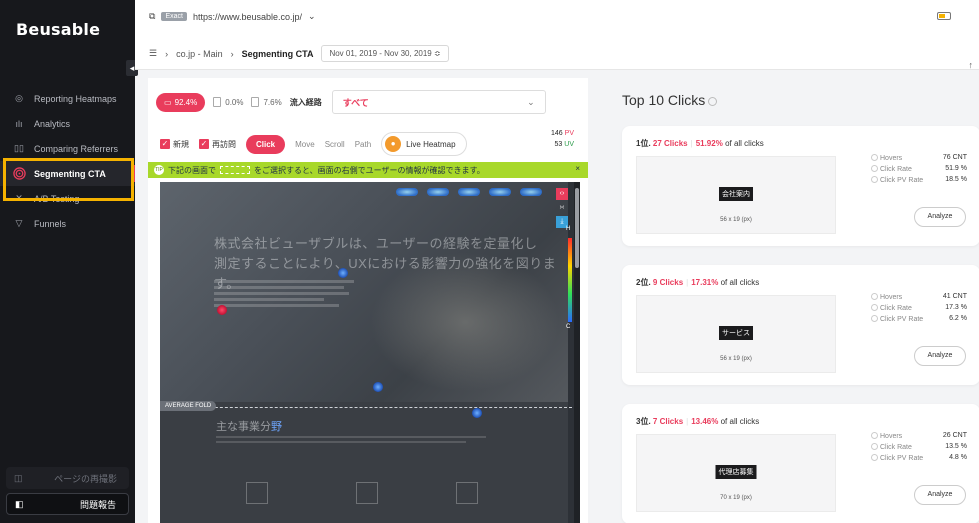 The height and width of the screenshot is (523, 979). What do you see at coordinates (153, 53) in the screenshot?
I see `menu-icon: ☰` at bounding box center [153, 53].